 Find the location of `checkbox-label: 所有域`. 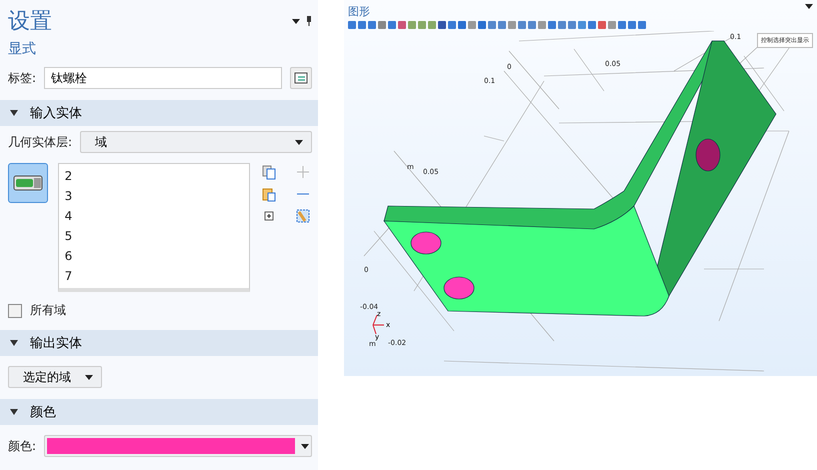

checkbox-label: 所有域 is located at coordinates (48, 310).